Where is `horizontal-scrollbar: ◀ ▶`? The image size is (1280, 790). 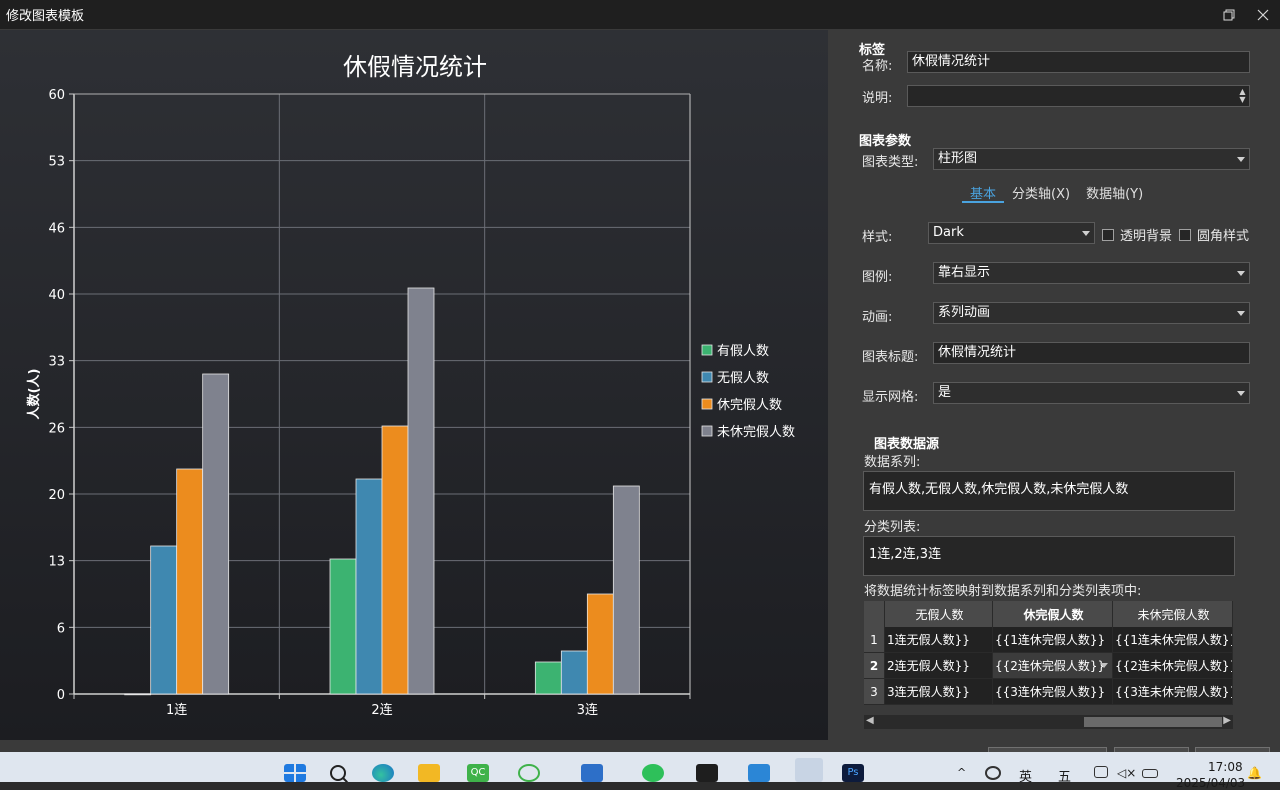
horizontal-scrollbar: ◀ ▶ is located at coordinates (1048, 722).